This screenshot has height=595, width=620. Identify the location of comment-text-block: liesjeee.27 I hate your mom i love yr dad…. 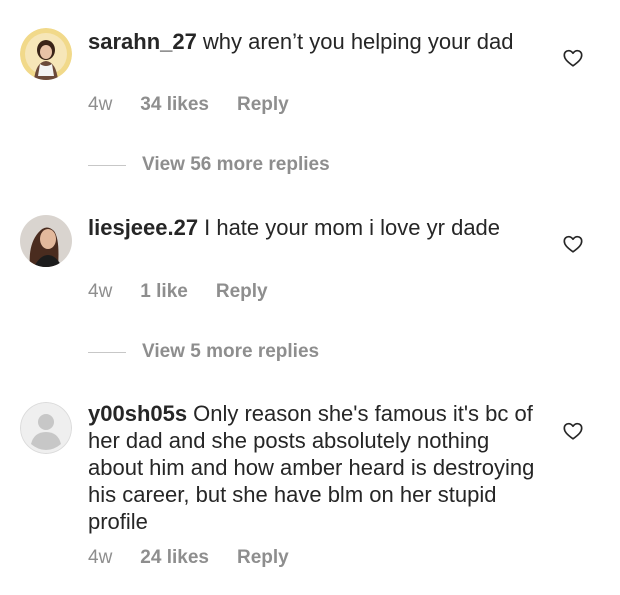
(315, 227).